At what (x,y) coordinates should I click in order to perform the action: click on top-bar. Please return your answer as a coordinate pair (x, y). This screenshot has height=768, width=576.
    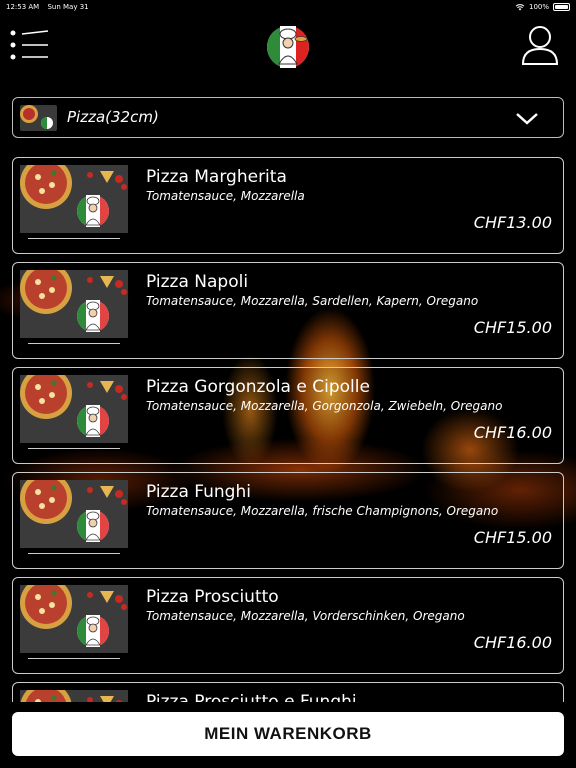
    Looking at the image, I should click on (288, 48).